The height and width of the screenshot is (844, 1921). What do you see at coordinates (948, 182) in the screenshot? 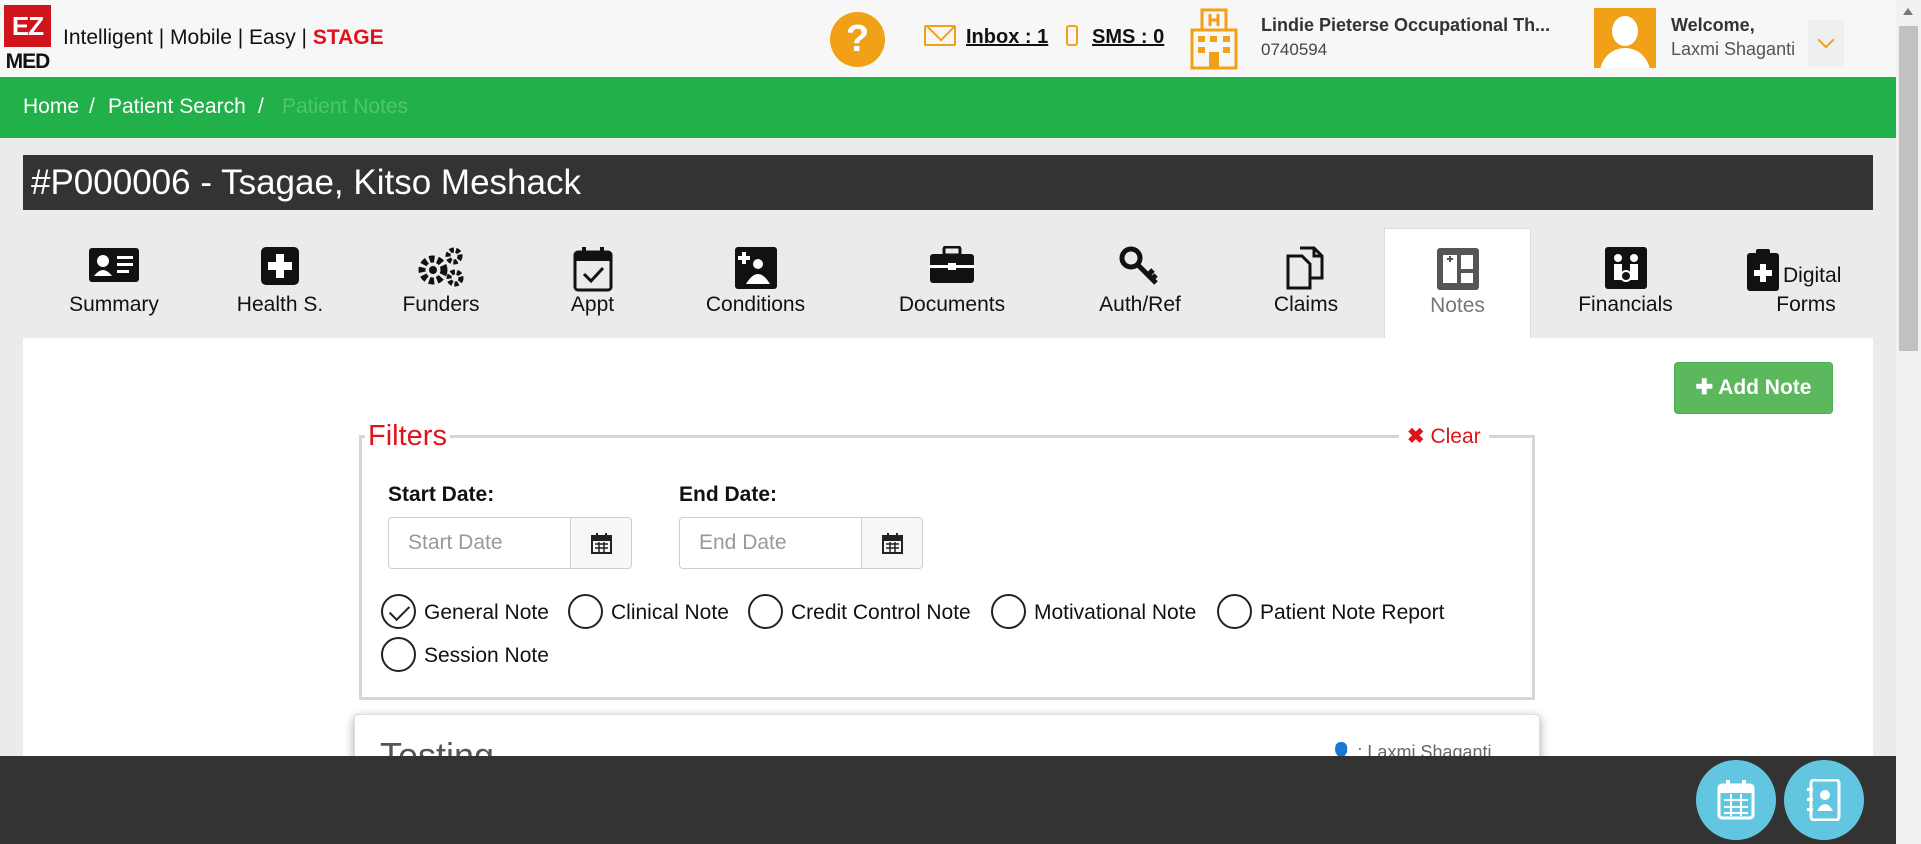
I see `patient-title: #P000006 - Tsagae, Kitso Meshack` at bounding box center [948, 182].